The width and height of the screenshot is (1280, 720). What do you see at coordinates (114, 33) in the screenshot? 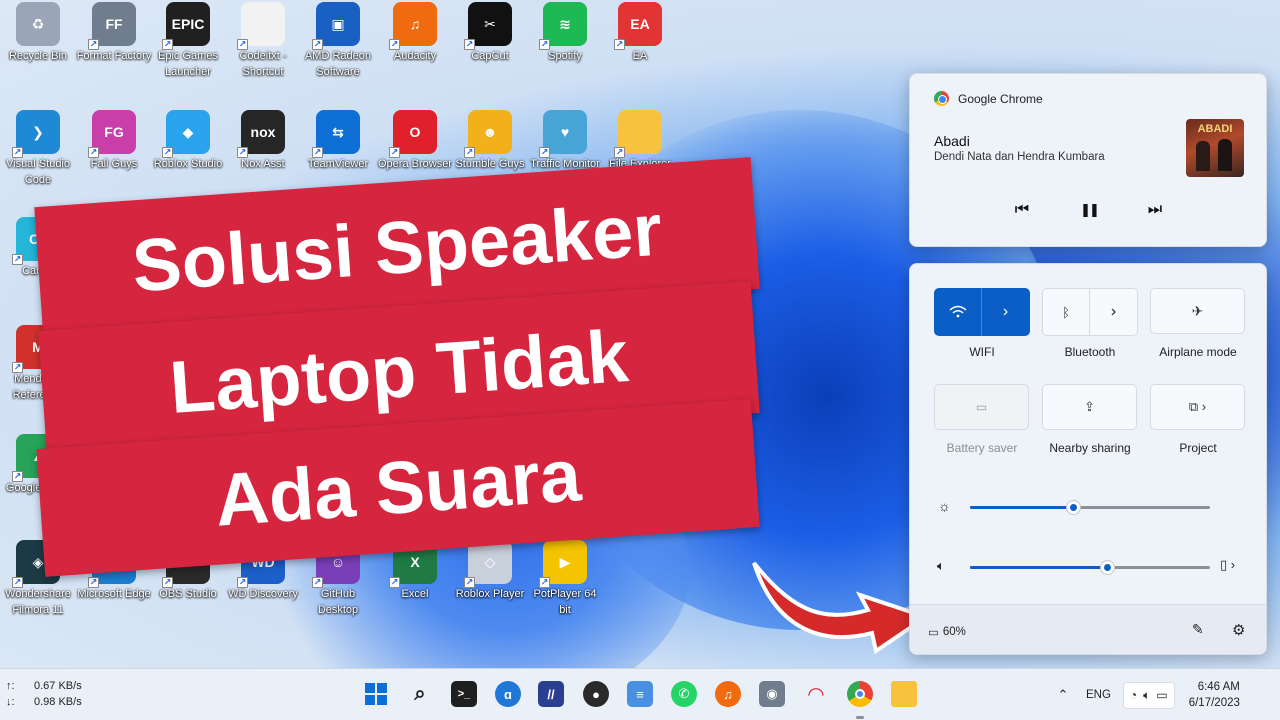
I see `desktop-icon: FF ↗ Format Factory` at bounding box center [114, 33].